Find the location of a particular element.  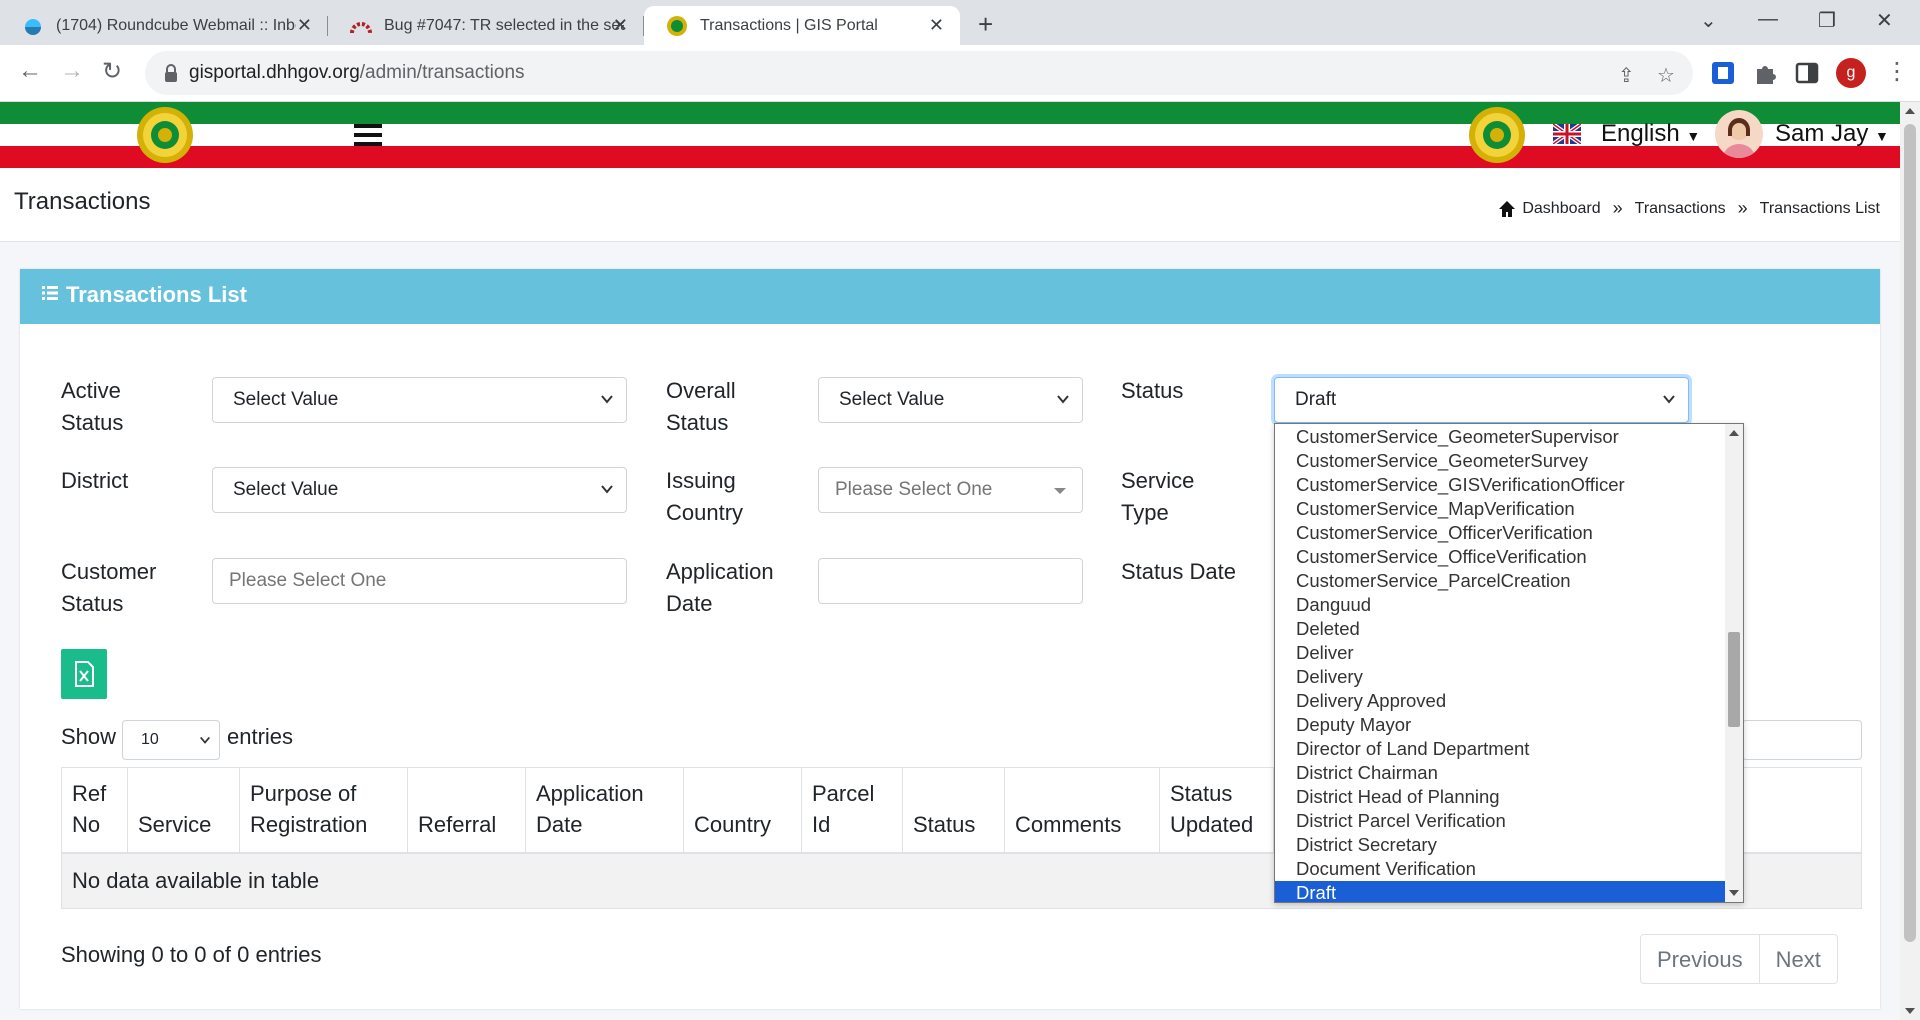

dropdown-scrollbar is located at coordinates (1734, 663).